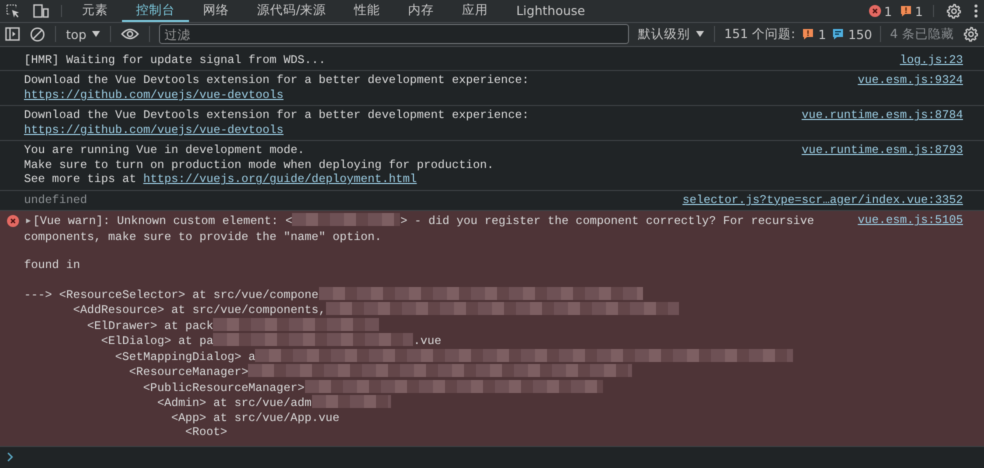  Describe the element at coordinates (903, 87) in the screenshot. I see `source-link: vue.esm.js:9324` at that location.